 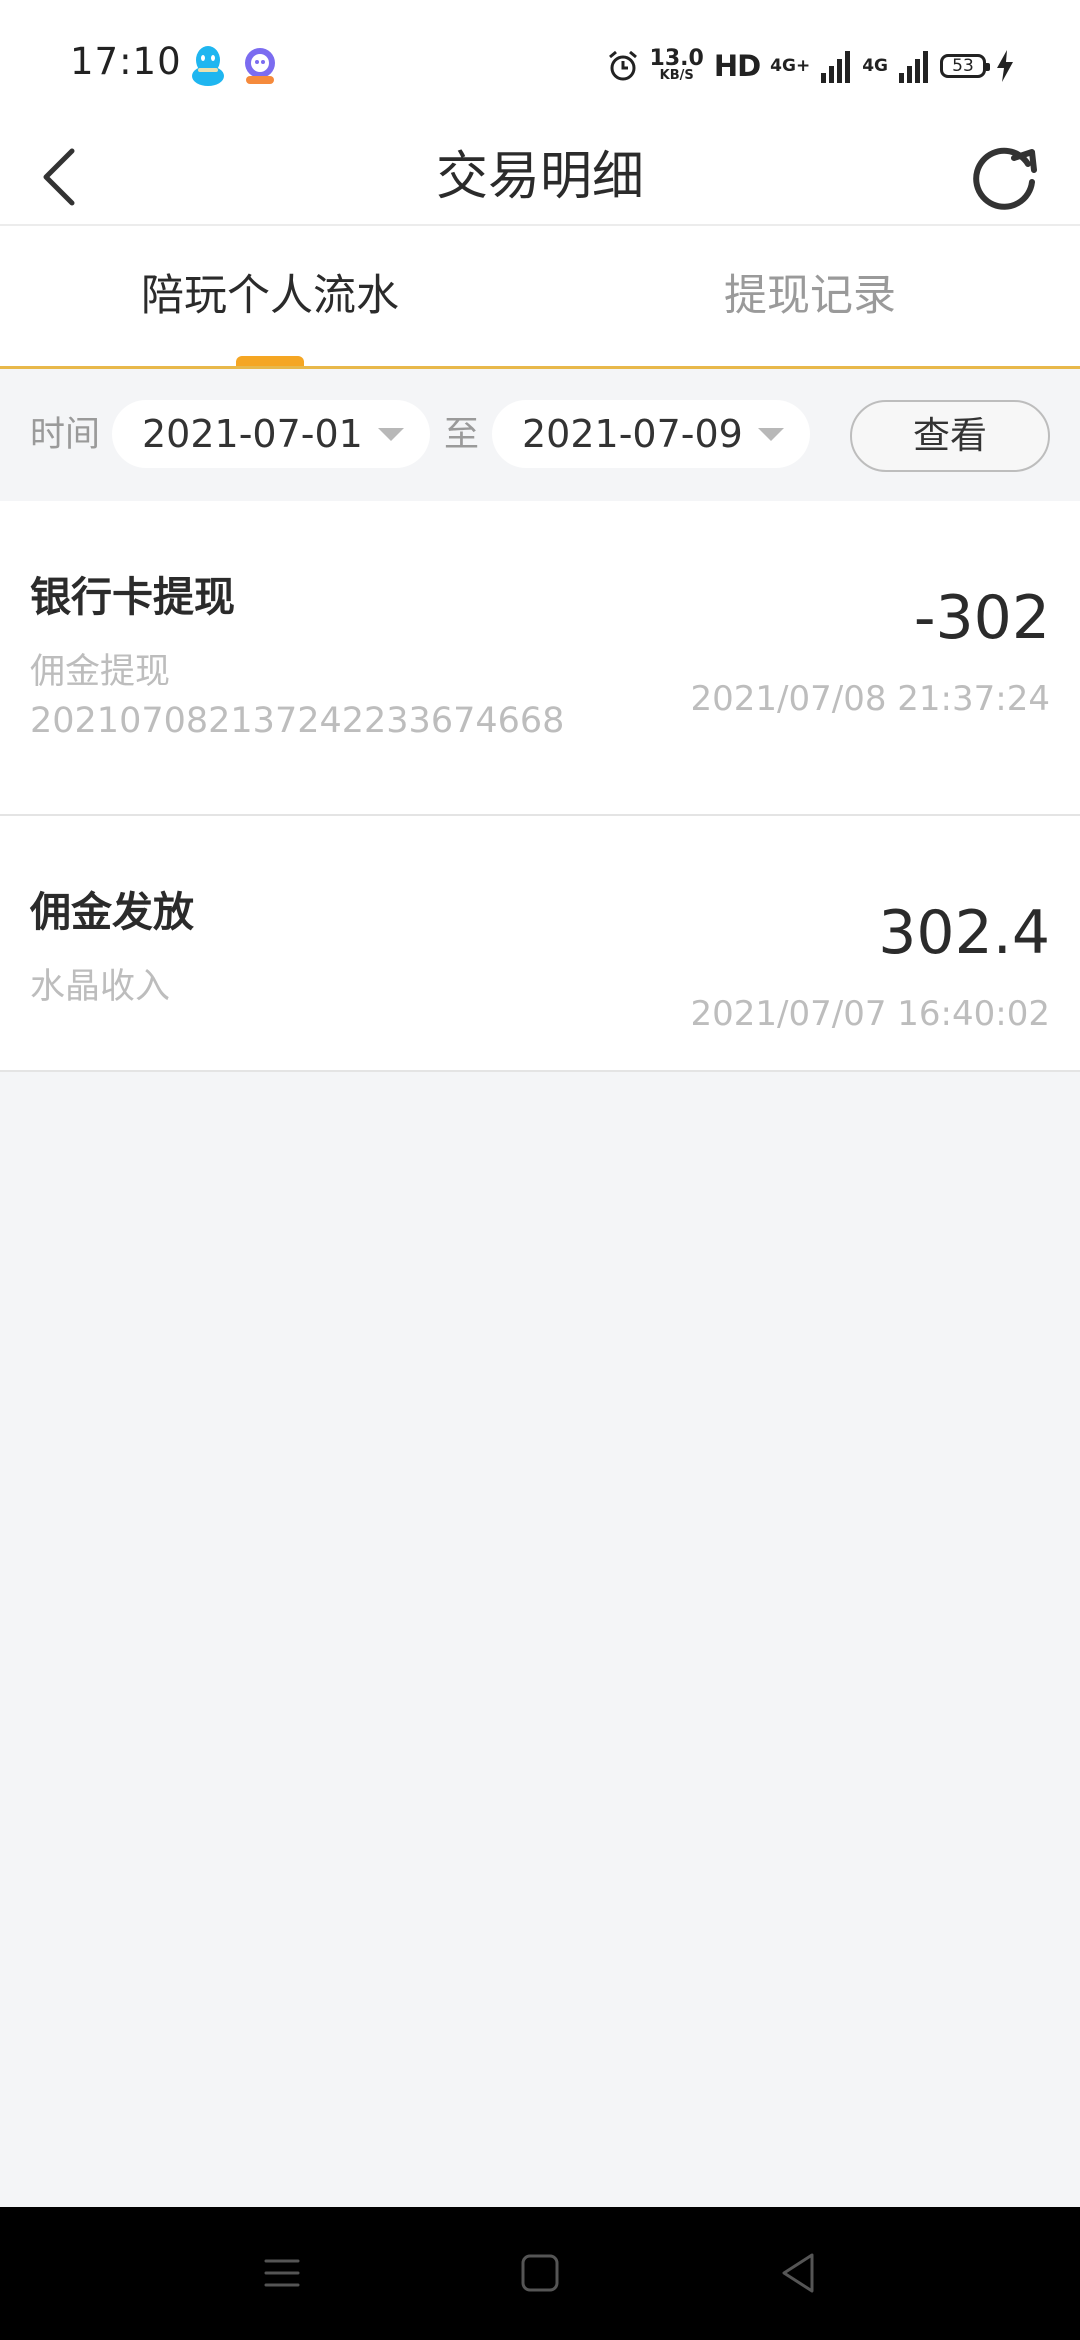 I want to click on page-title: 交易明细, so click(x=539, y=177).